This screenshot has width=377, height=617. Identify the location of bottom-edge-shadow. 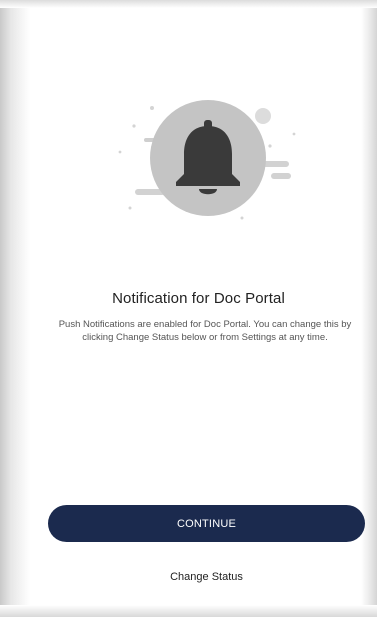
(188, 611).